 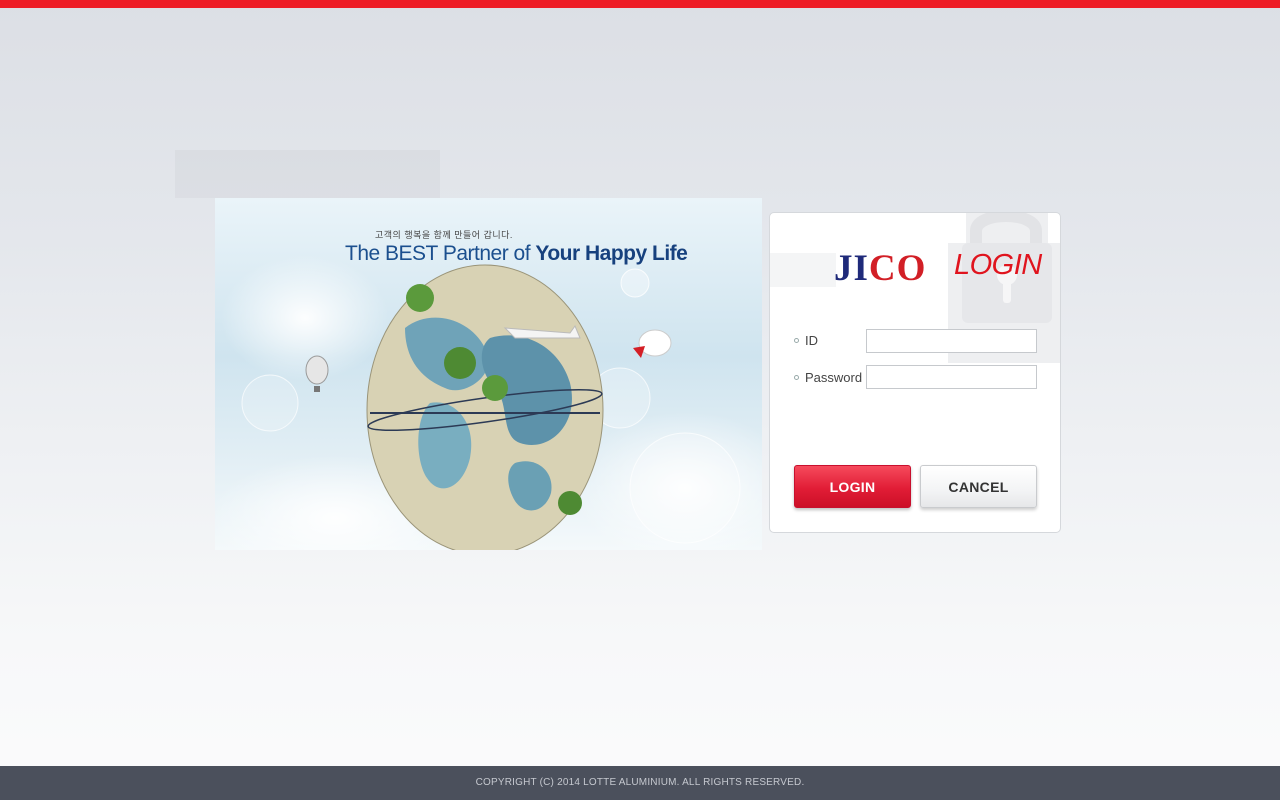 What do you see at coordinates (851, 268) in the screenshot?
I see `logo-part1: JI` at bounding box center [851, 268].